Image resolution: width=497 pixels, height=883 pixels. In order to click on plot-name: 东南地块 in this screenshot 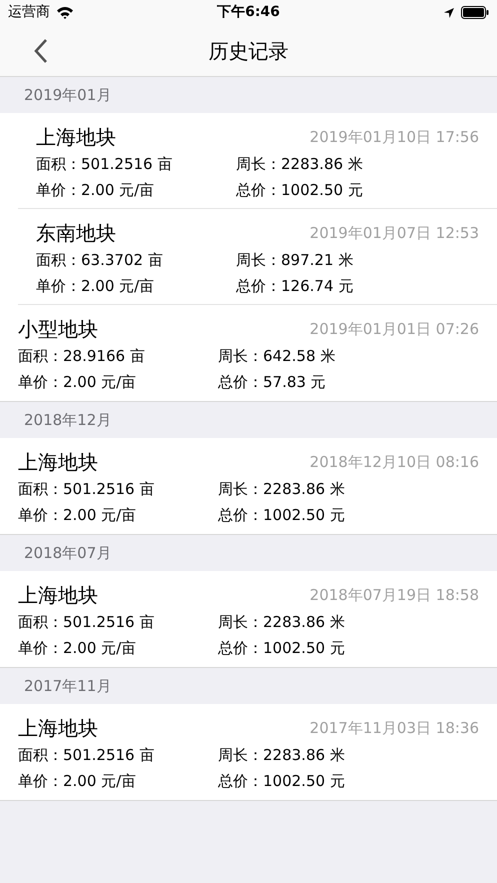, I will do `click(76, 233)`.